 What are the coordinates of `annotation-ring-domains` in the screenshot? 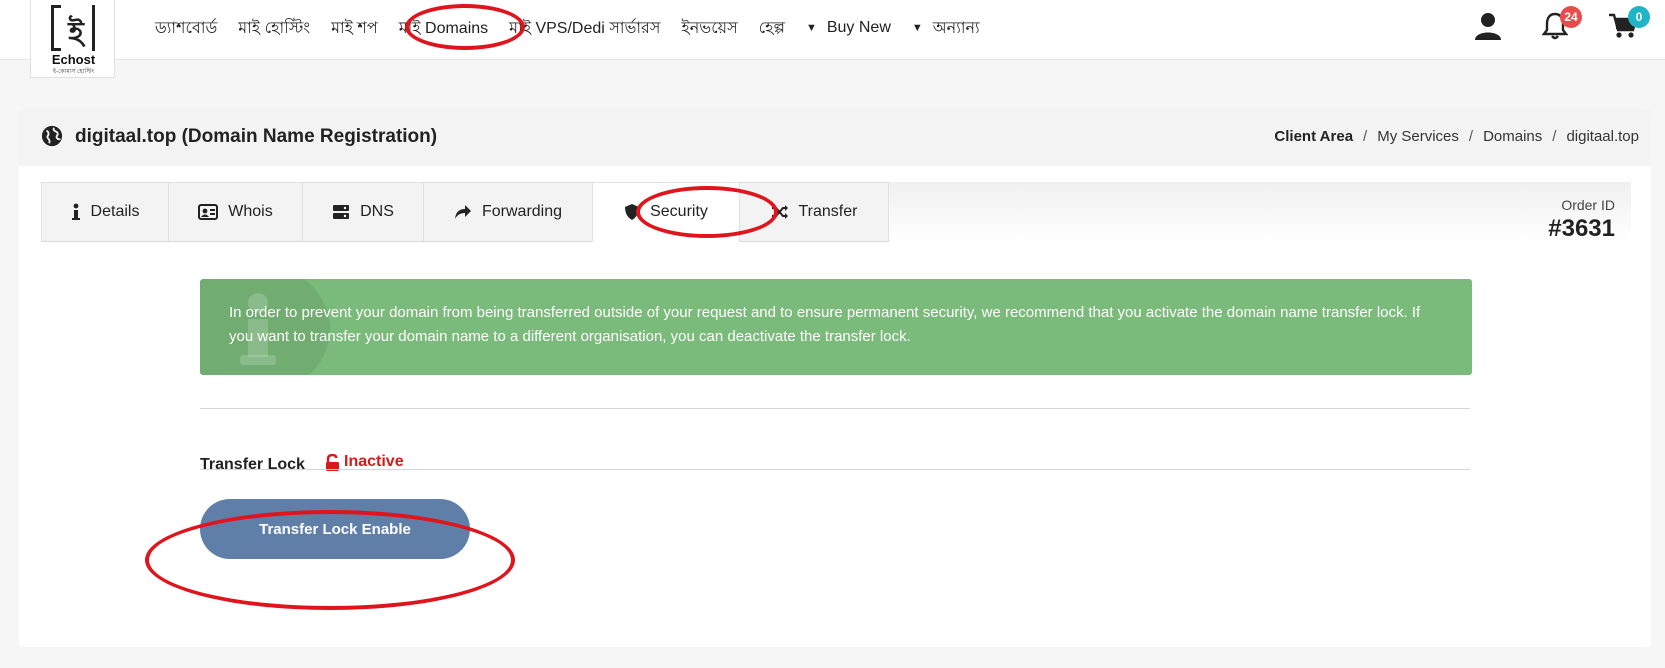 It's located at (465, 27).